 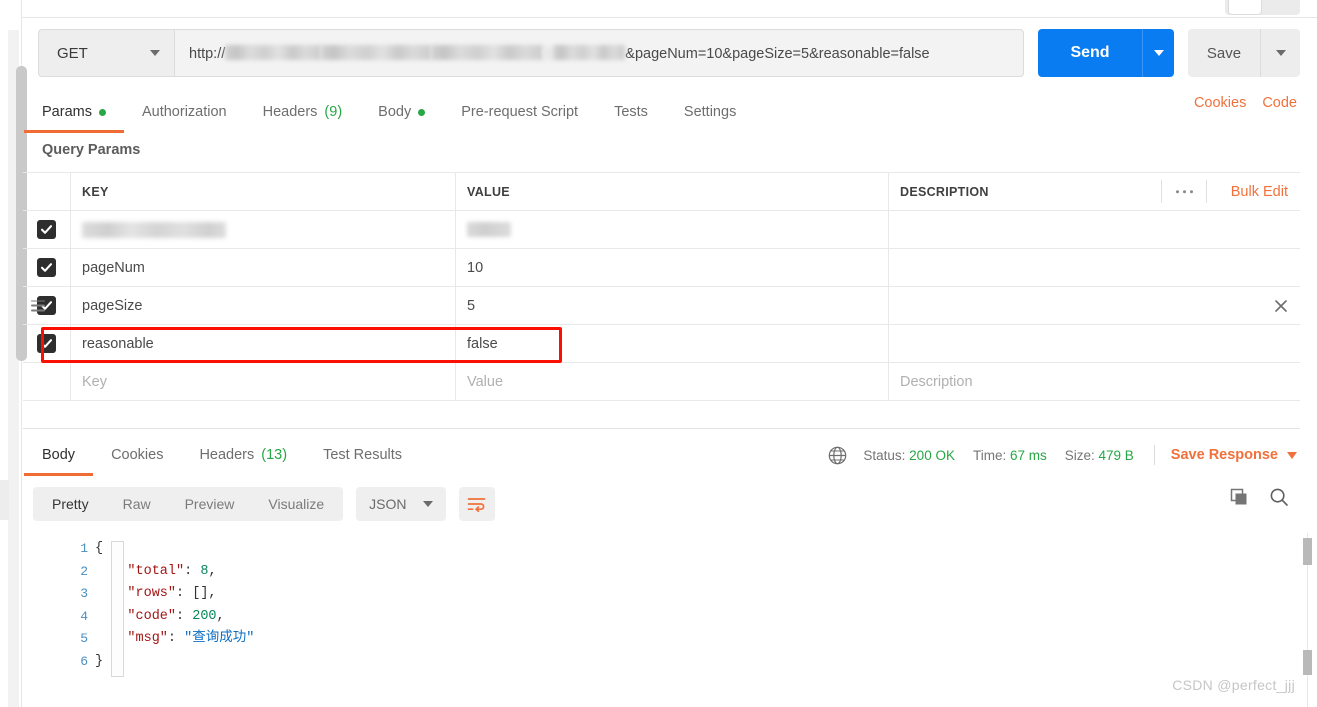 What do you see at coordinates (672, 191) in the screenshot?
I see `header-value-cell: VALUE` at bounding box center [672, 191].